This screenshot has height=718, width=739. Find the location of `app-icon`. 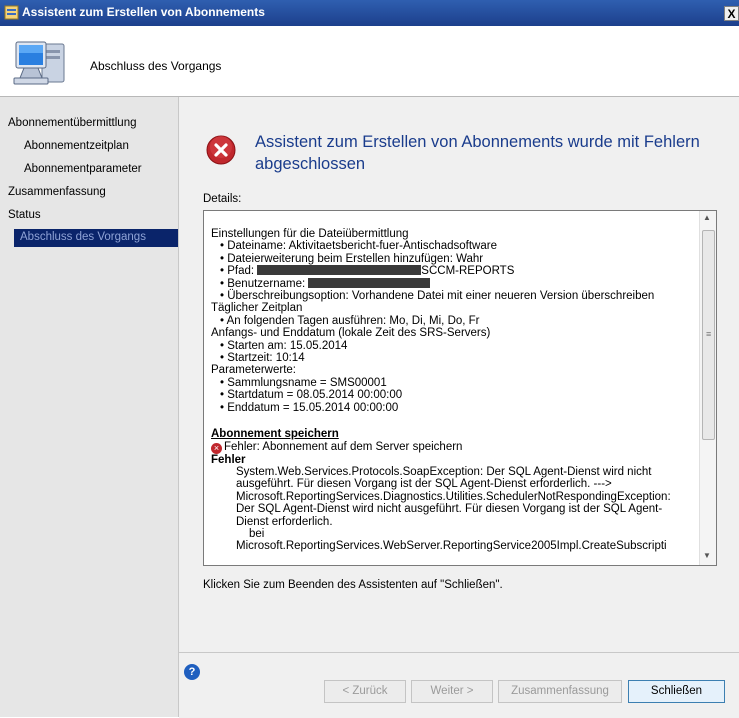

app-icon is located at coordinates (11, 12).